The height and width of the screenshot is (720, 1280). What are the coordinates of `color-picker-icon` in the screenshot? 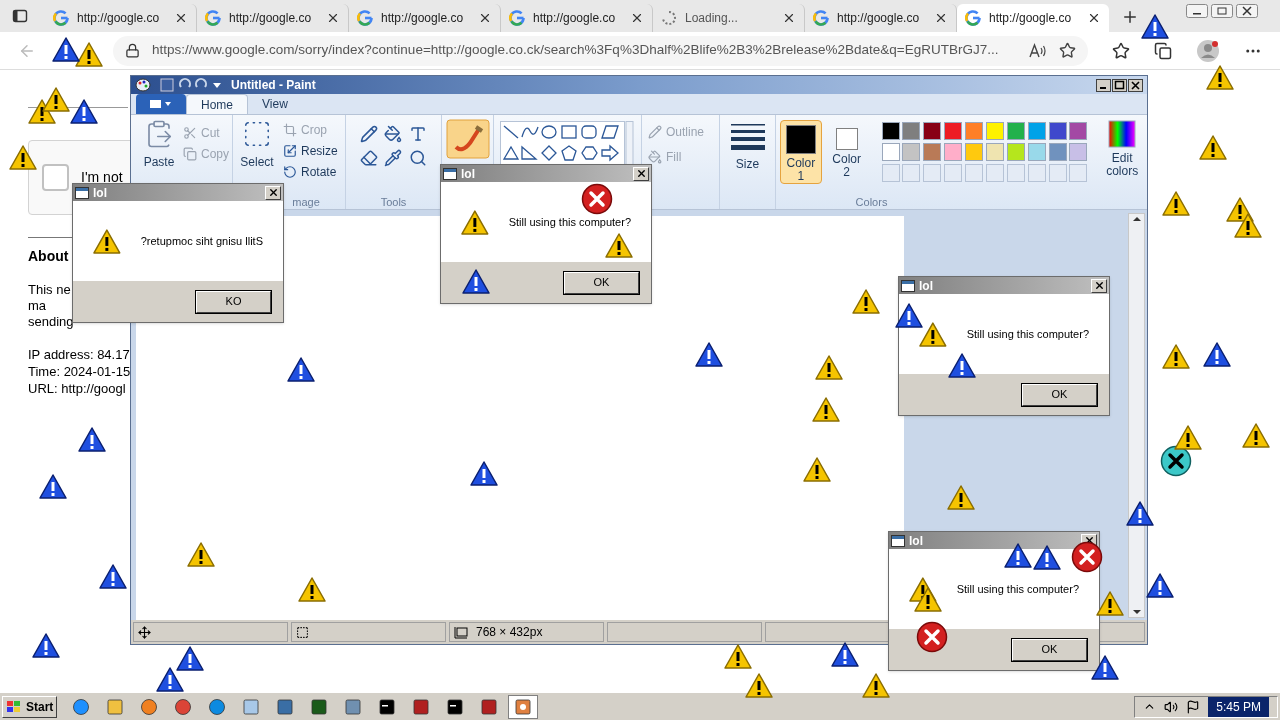 It's located at (393, 158).